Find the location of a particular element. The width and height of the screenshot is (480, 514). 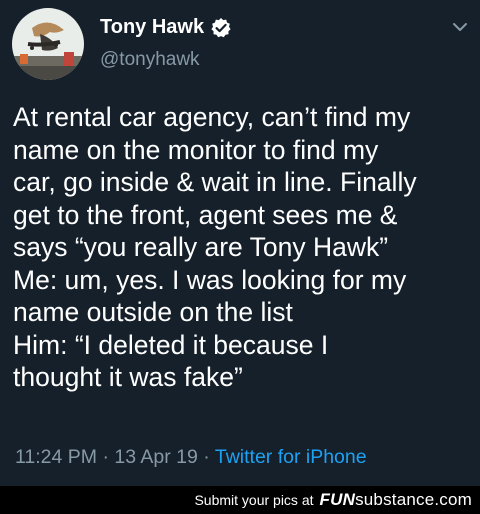

logo-substance-text: substance is located at coordinates (395, 499).